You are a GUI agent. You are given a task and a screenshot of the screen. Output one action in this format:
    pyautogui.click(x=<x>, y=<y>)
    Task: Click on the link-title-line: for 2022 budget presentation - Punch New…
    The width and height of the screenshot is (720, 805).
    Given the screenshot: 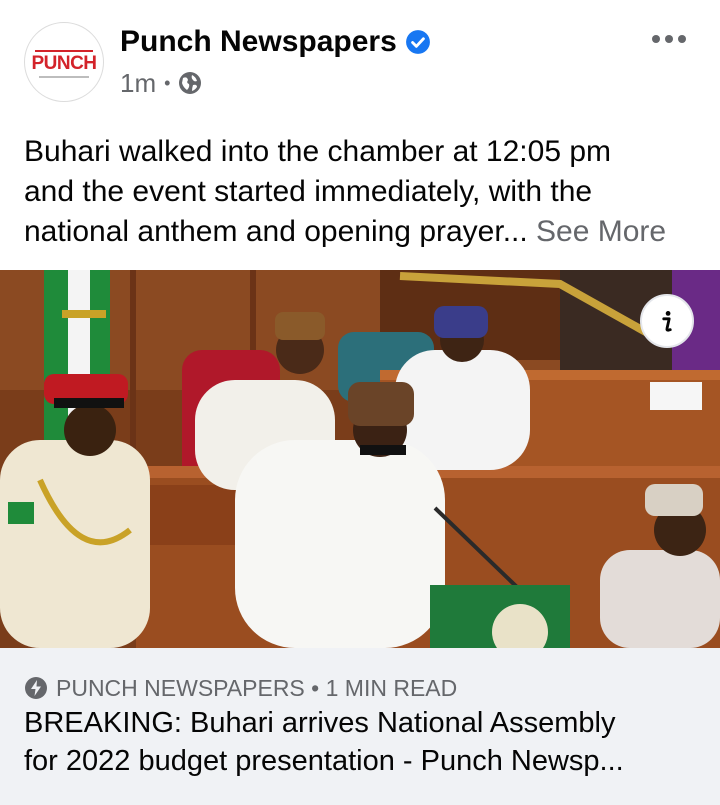 What is the action you would take?
    pyautogui.click(x=324, y=761)
    